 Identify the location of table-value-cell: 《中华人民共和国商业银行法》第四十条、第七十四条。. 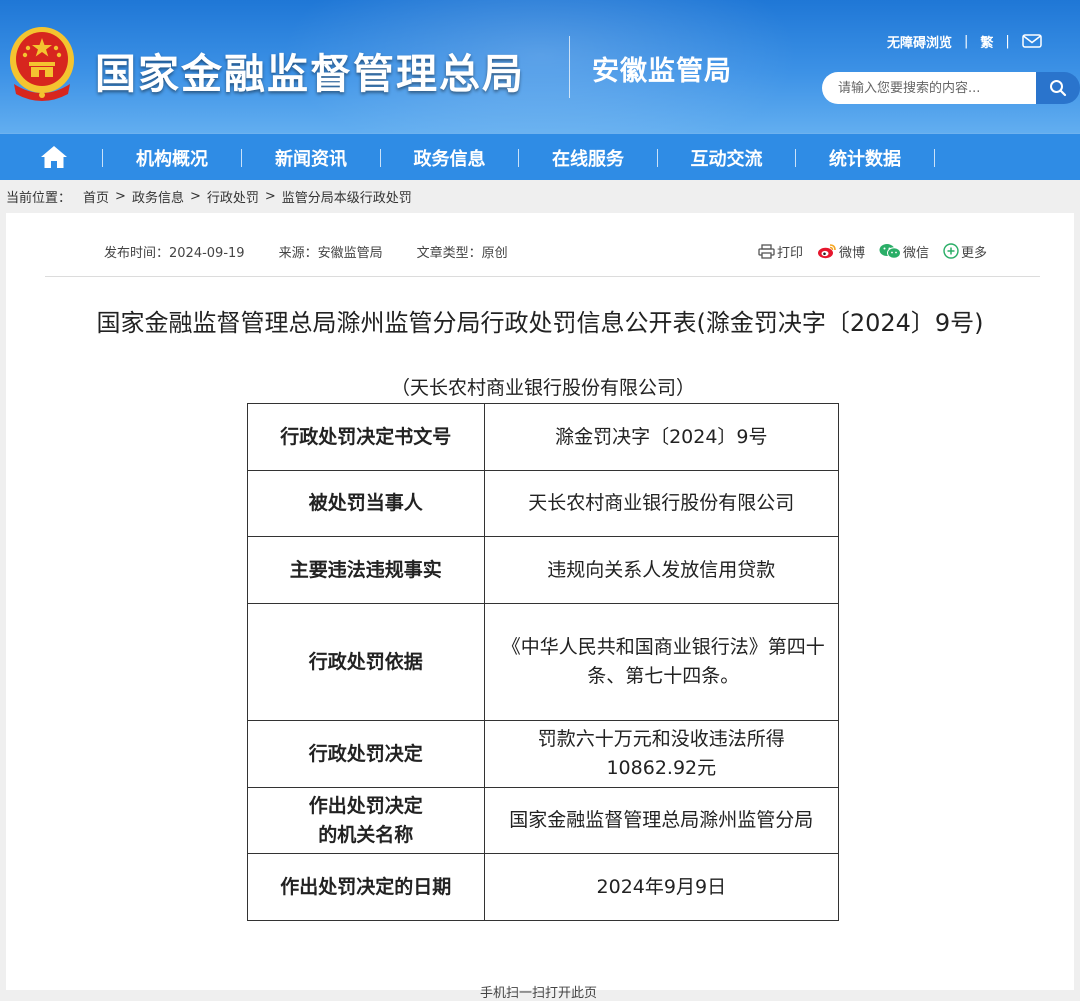
(661, 662).